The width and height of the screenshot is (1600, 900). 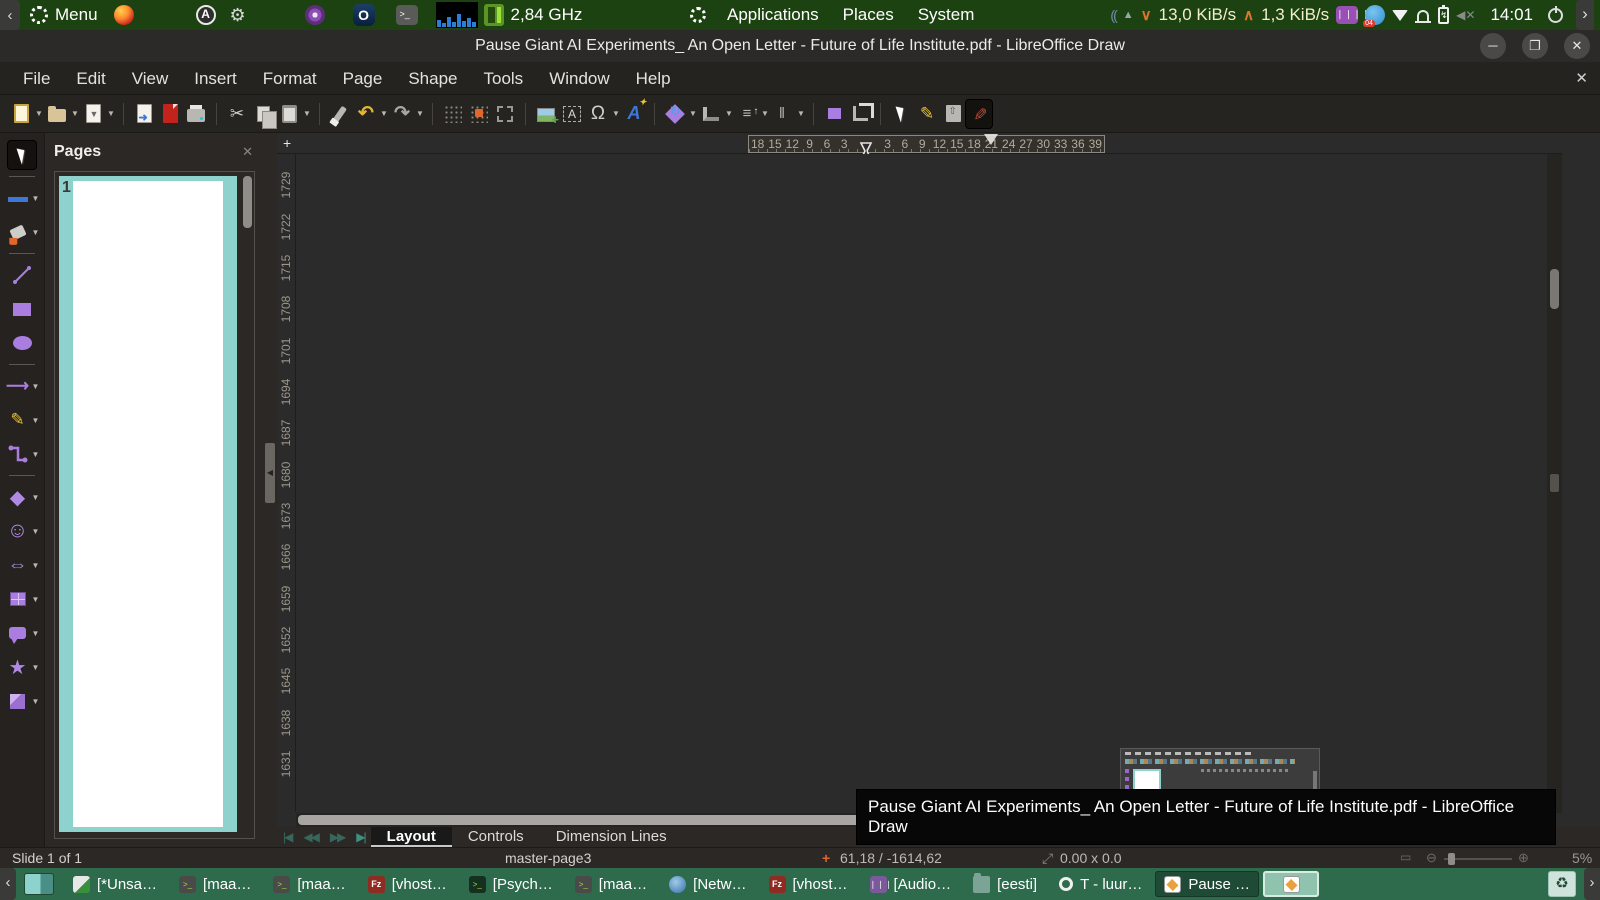 I want to click on ellipse-tool, so click(x=22, y=343).